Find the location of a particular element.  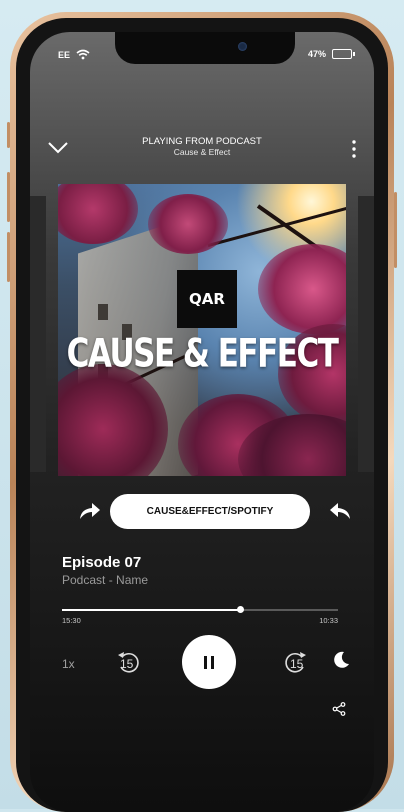

playing-from: PLAYING FROM PODCAST Cause & Effect is located at coordinates (202, 147).